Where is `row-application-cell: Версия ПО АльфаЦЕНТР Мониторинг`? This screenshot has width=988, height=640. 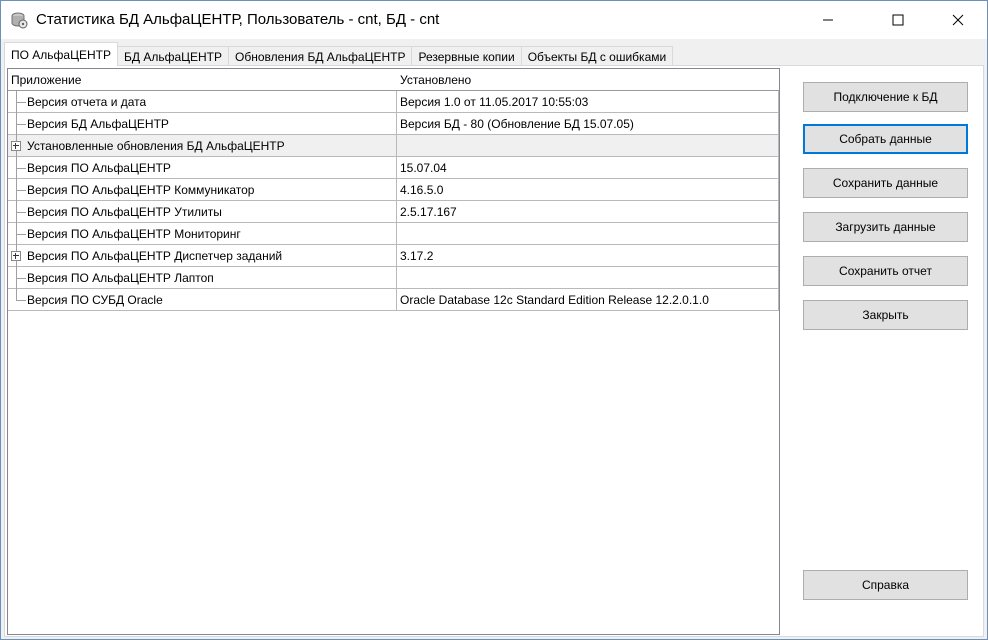 row-application-cell: Версия ПО АльфаЦЕНТР Мониторинг is located at coordinates (134, 234).